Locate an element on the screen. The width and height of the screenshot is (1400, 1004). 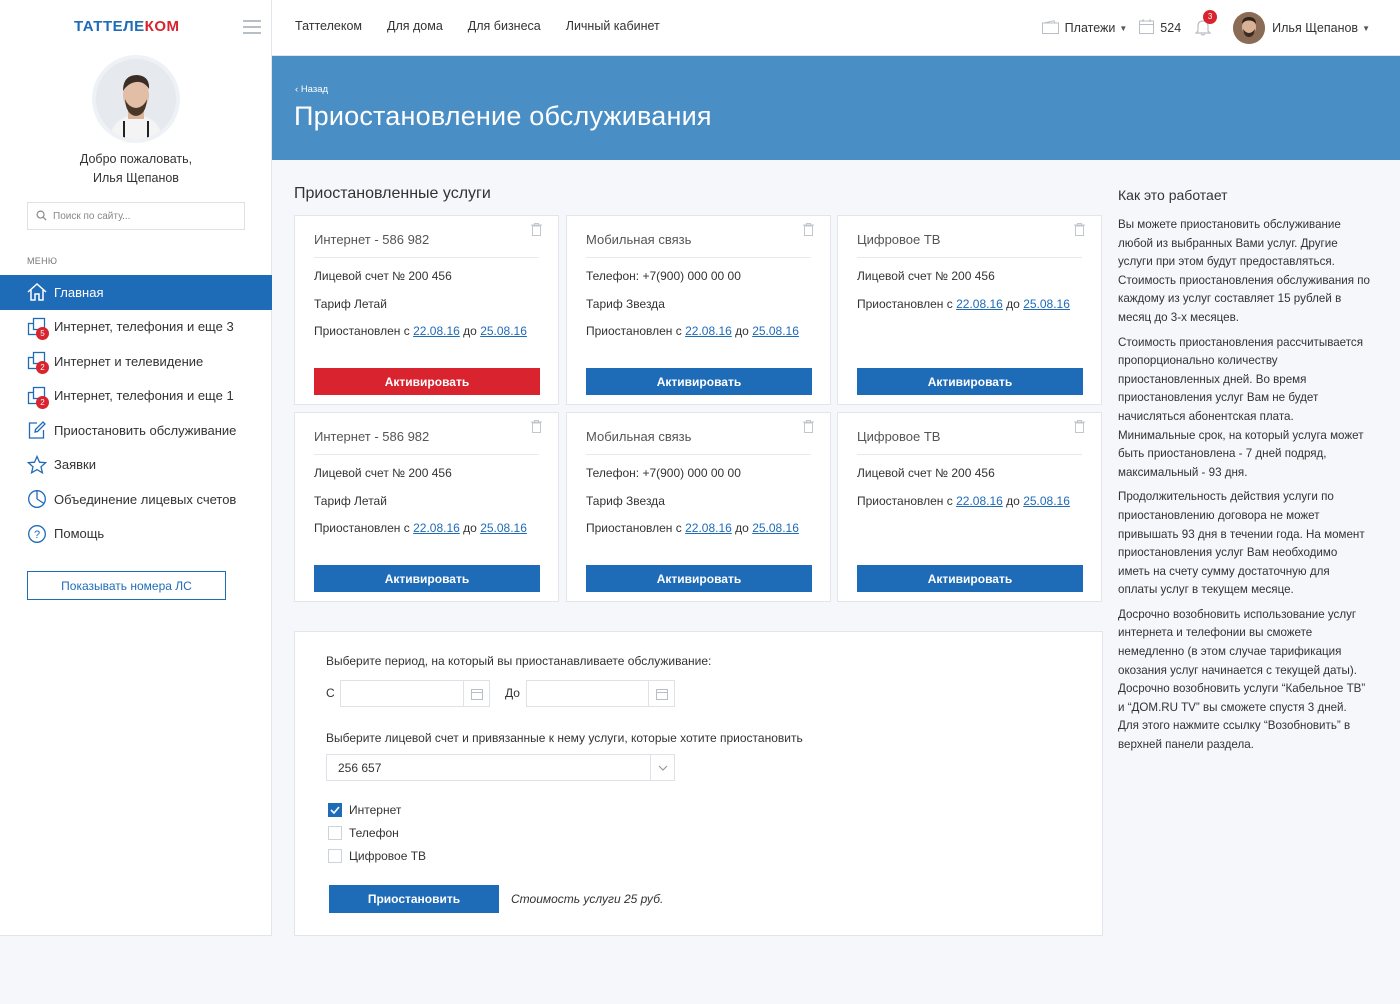
card-tariff: Тариф Звезда is located at coordinates (625, 304).